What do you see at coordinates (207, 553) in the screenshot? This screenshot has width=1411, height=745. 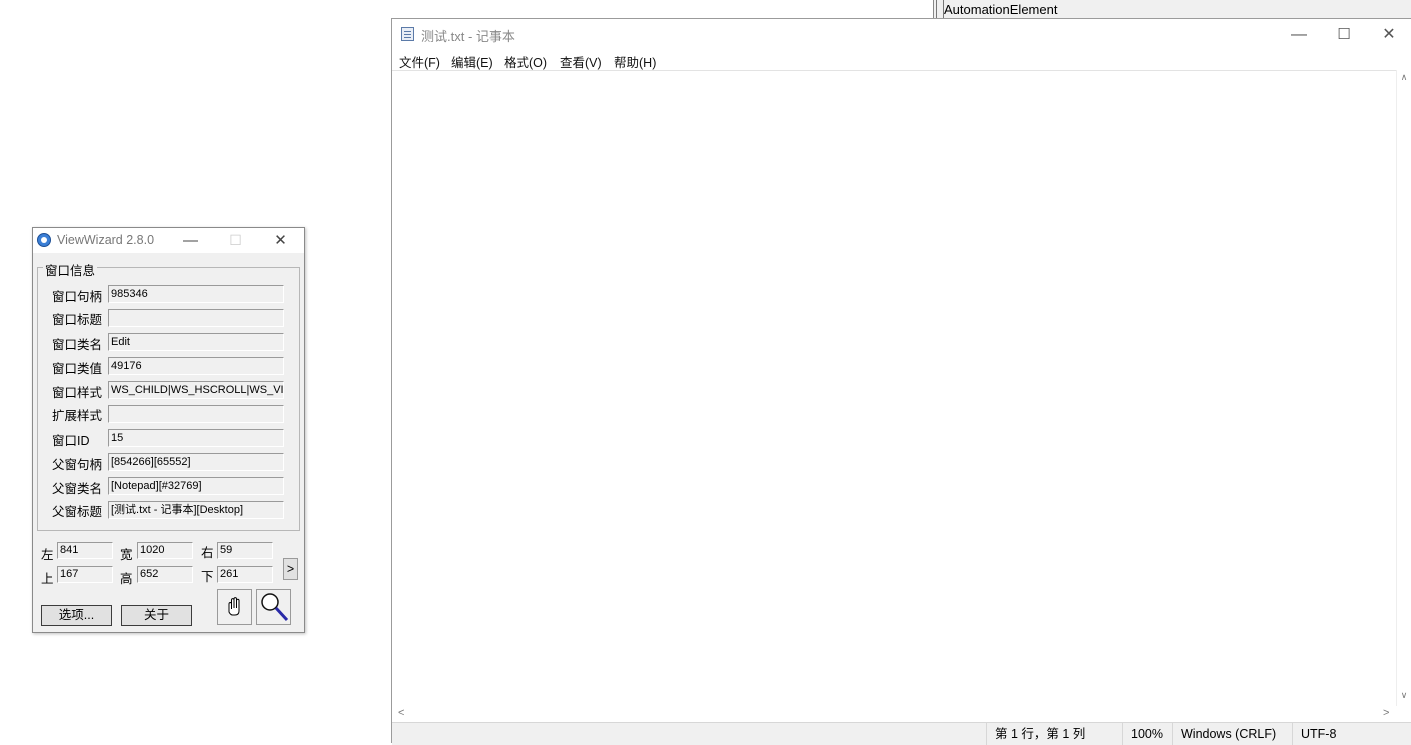 I see `coord-label-right: 右` at bounding box center [207, 553].